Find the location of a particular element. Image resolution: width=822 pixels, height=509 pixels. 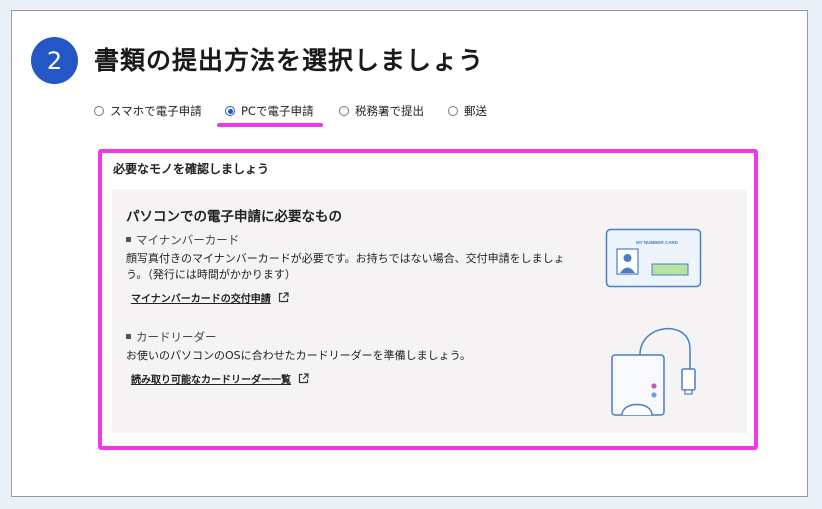

radio-label: PCで電子申請 is located at coordinates (277, 111).